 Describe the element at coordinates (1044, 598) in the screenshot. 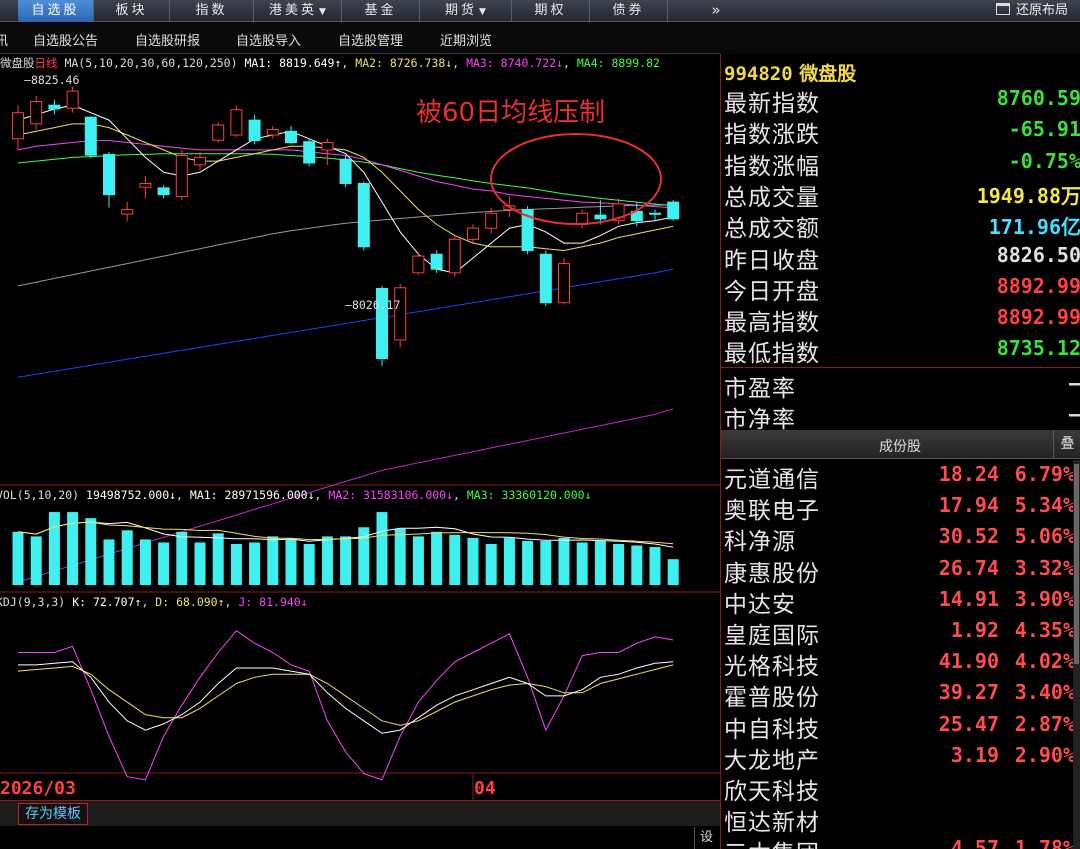

I see `stock-change: 3.90%` at that location.